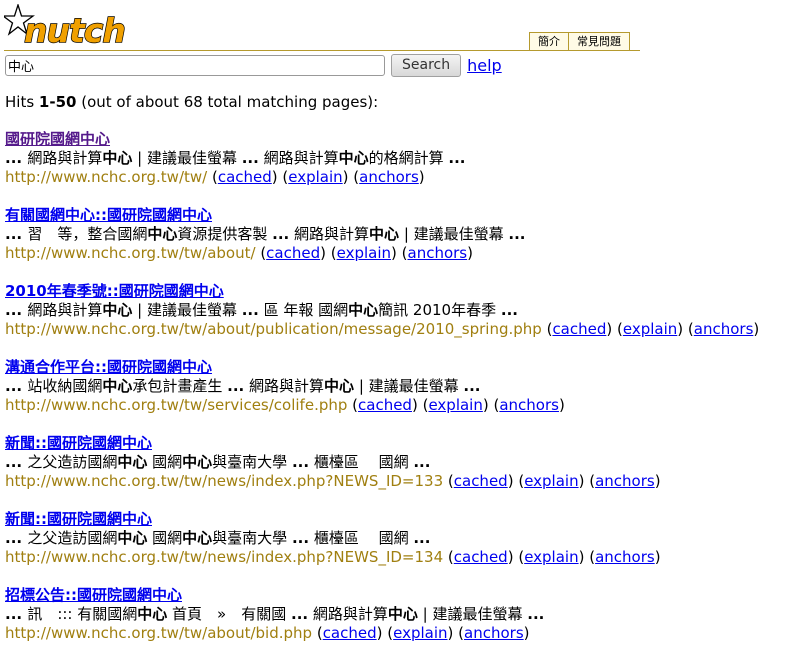 The width and height of the screenshot is (808, 662). I want to click on result-title-link: 招標公告::國研院國網中心, so click(93, 595).